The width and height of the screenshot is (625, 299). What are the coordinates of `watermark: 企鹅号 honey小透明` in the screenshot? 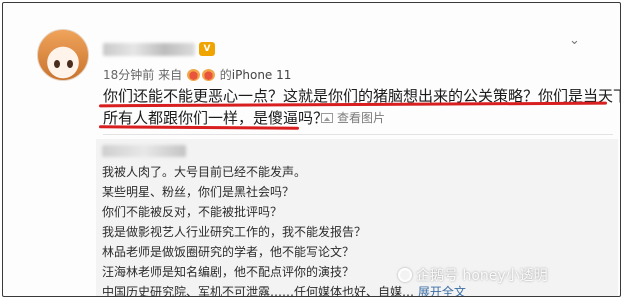 It's located at (473, 275).